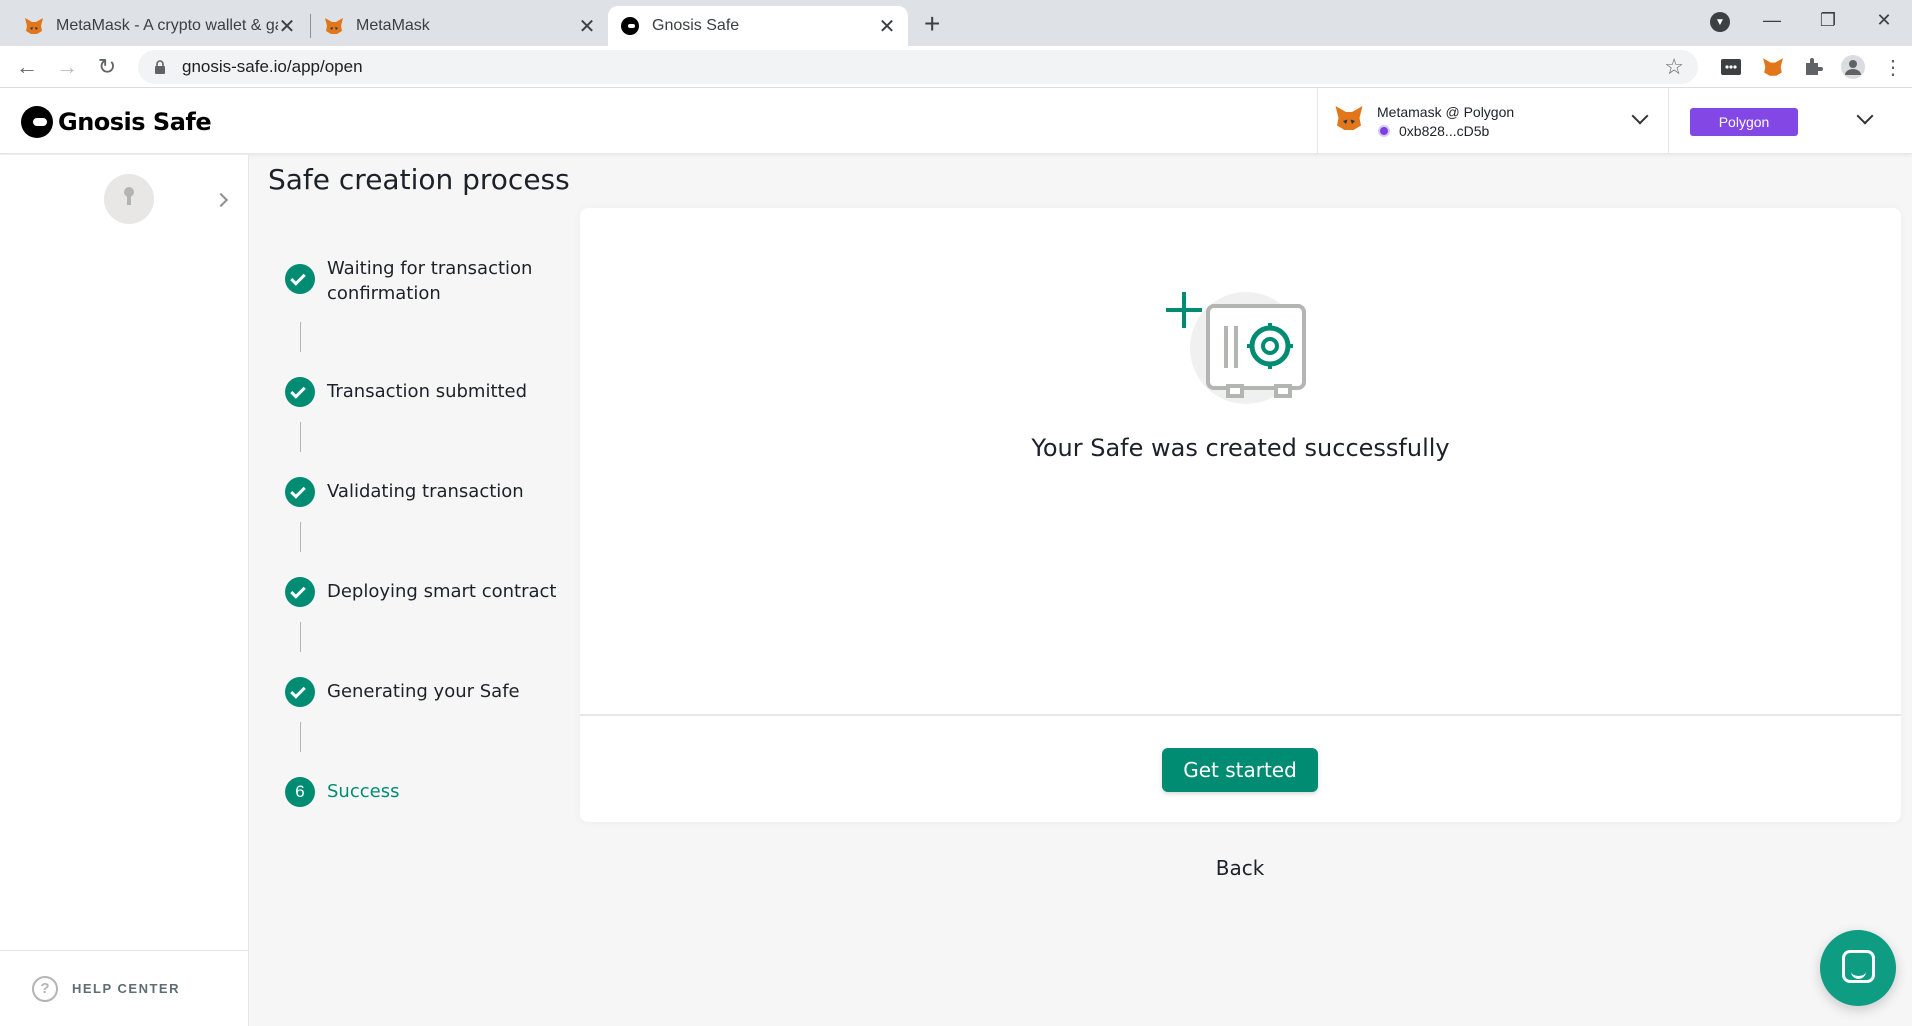 This screenshot has height=1026, width=1912. Describe the element at coordinates (423, 691) in the screenshot. I see `step-label: Generating your Safe` at that location.